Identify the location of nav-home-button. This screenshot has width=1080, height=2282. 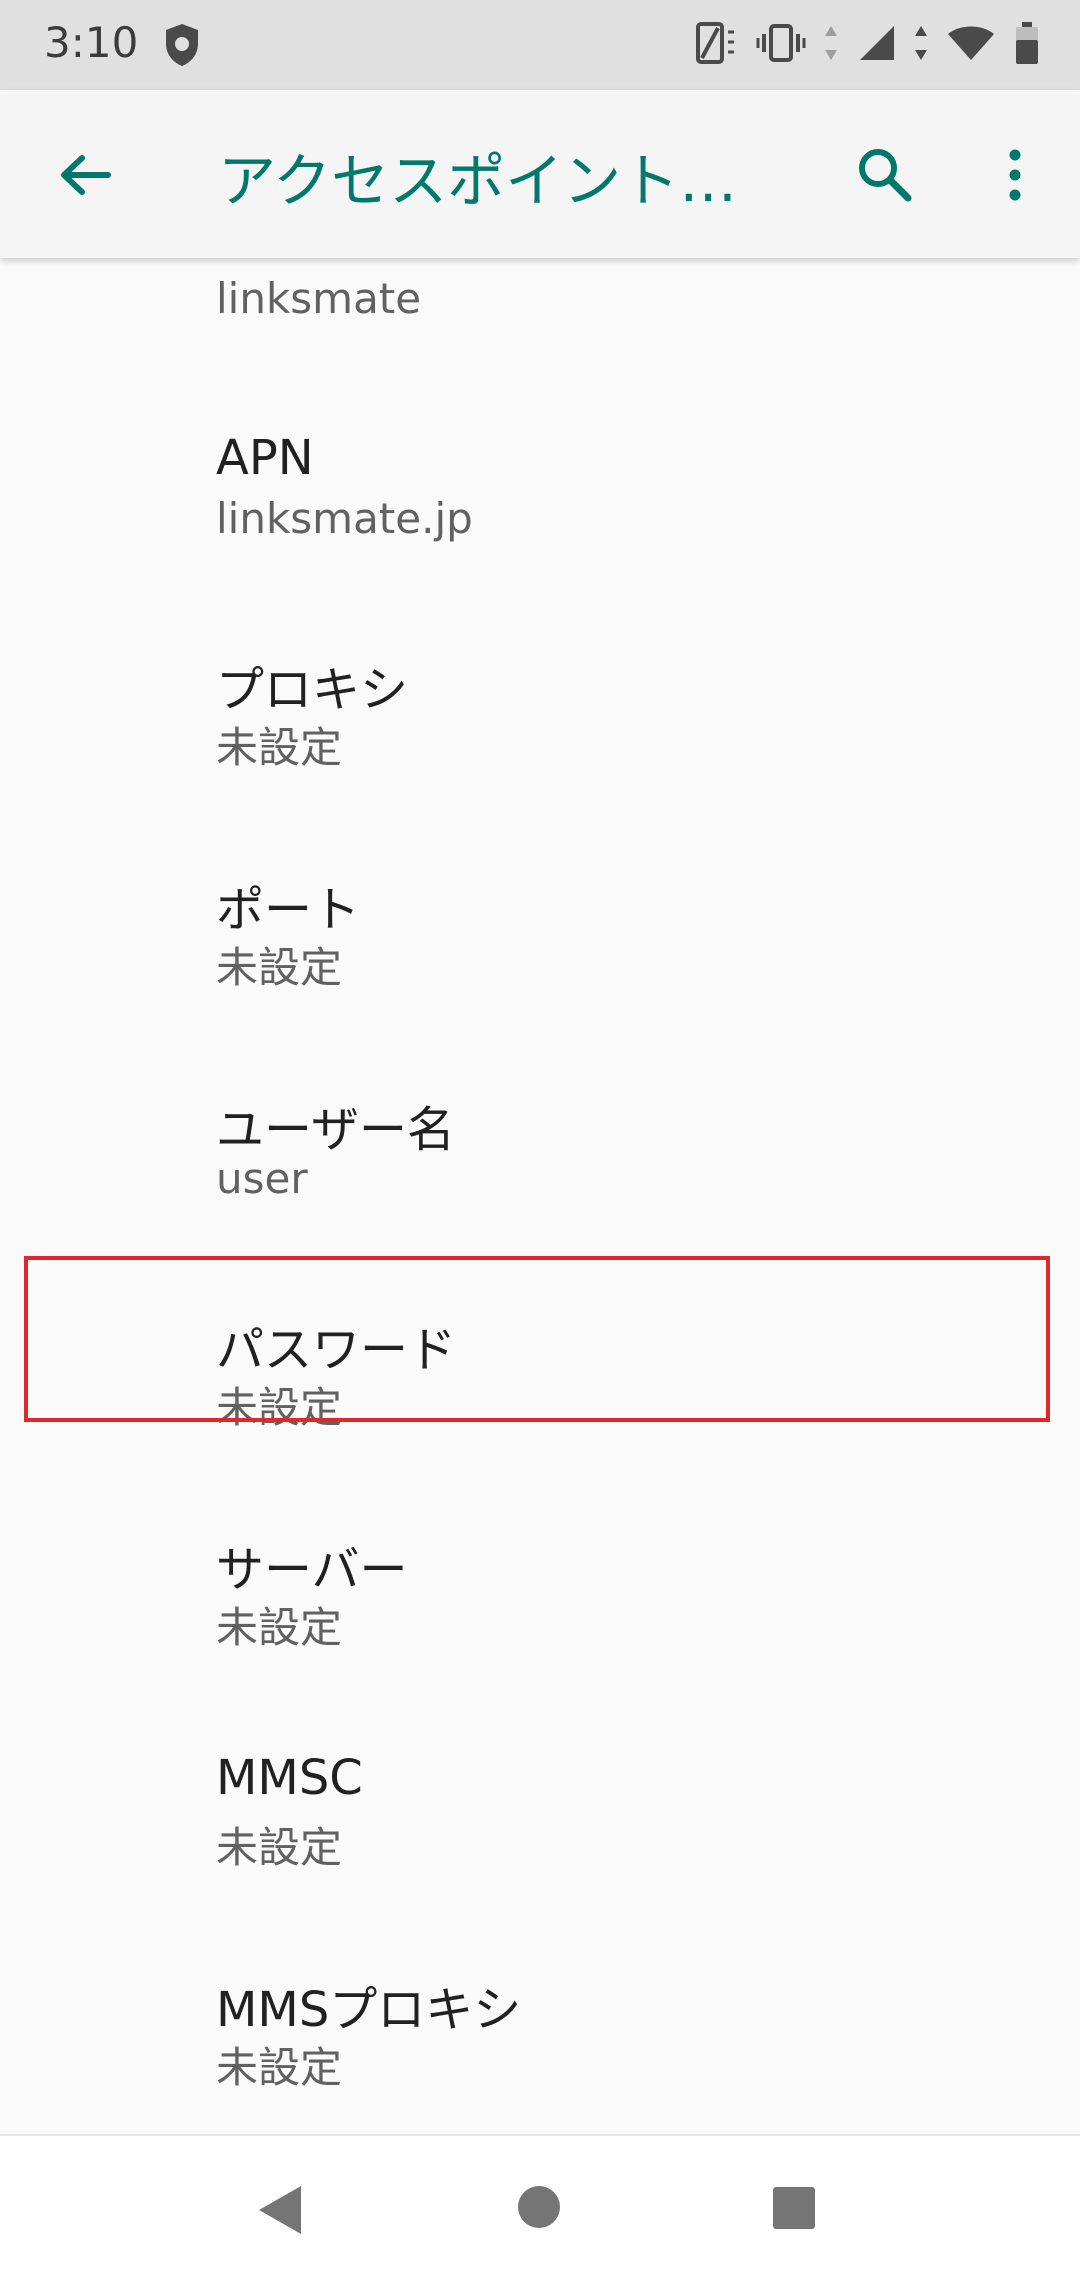
(539, 2209).